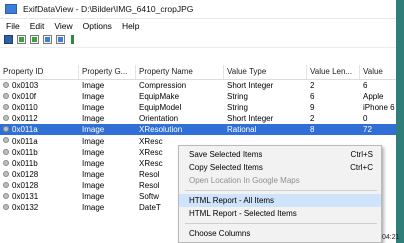 Image resolution: width=404 pixels, height=243 pixels. I want to click on properties-icon, so click(47, 39).